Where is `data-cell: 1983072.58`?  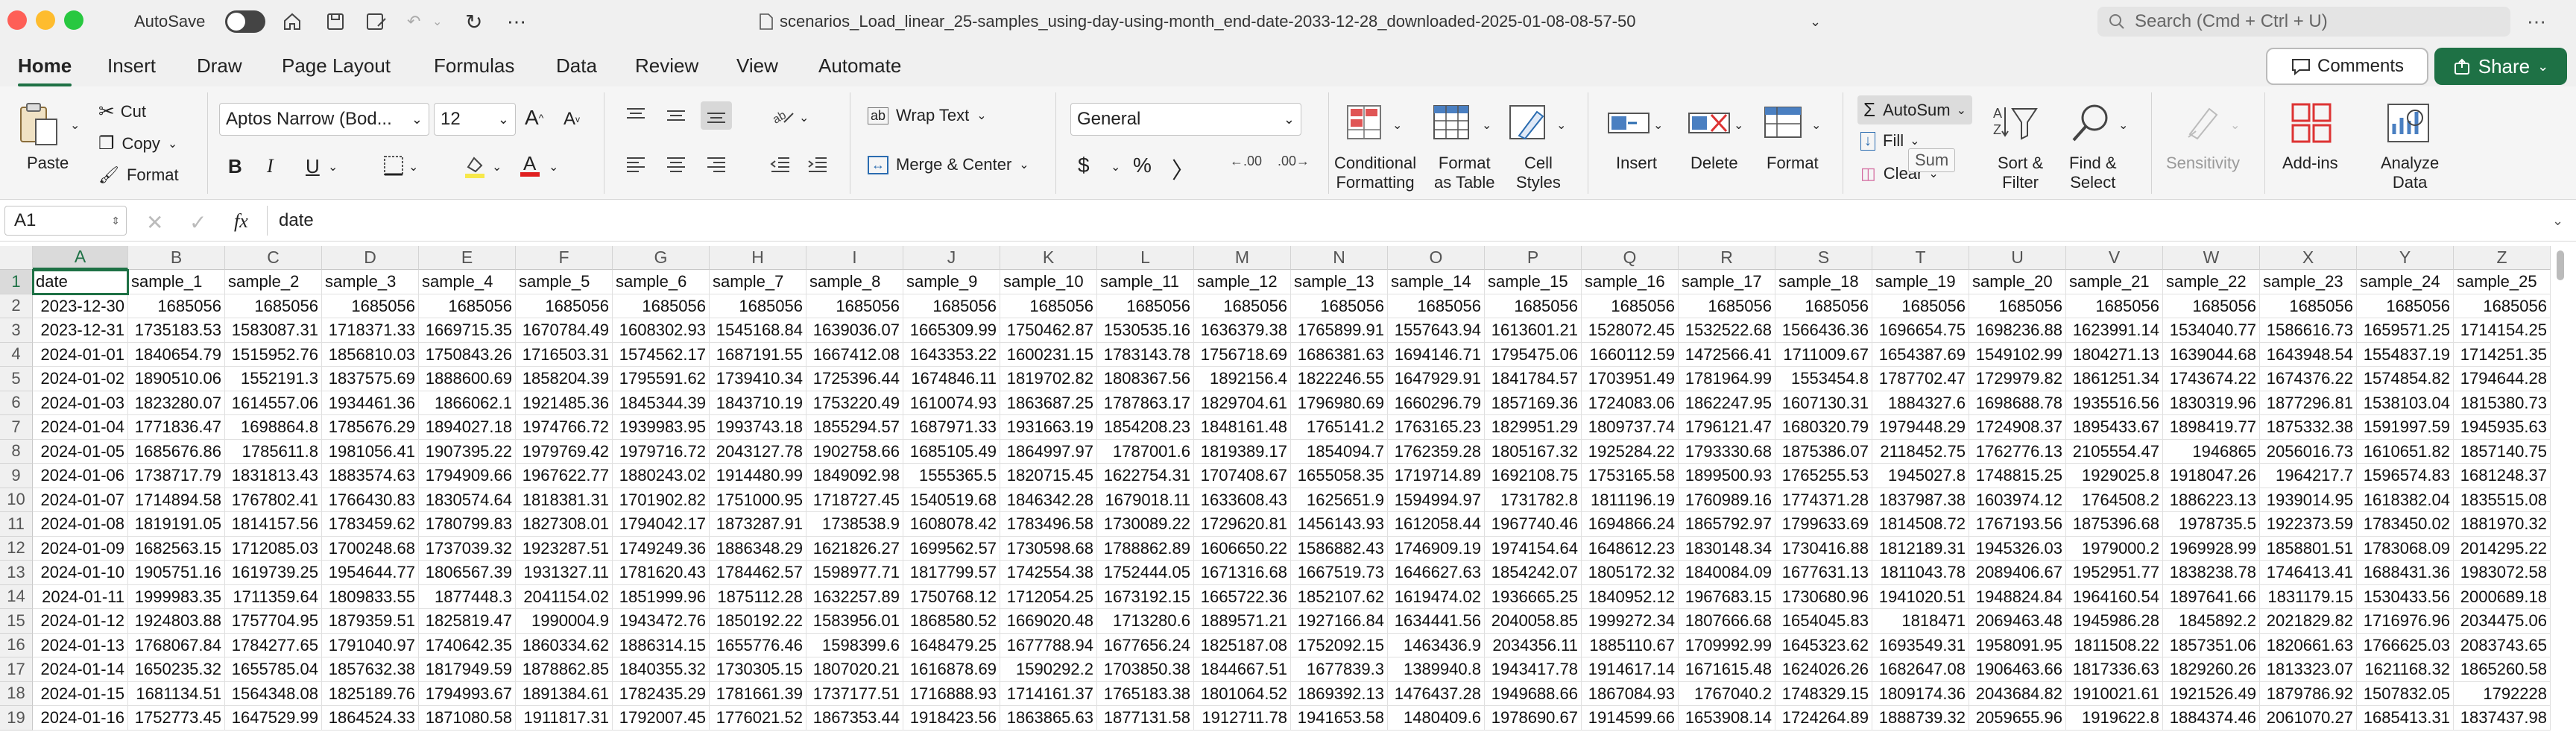 data-cell: 1983072.58 is located at coordinates (2502, 573).